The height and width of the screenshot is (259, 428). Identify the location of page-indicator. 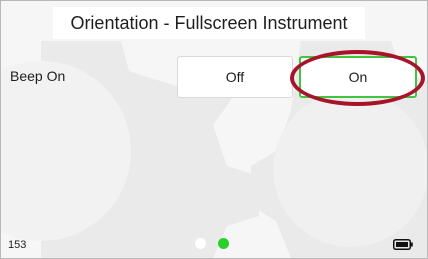
(212, 243).